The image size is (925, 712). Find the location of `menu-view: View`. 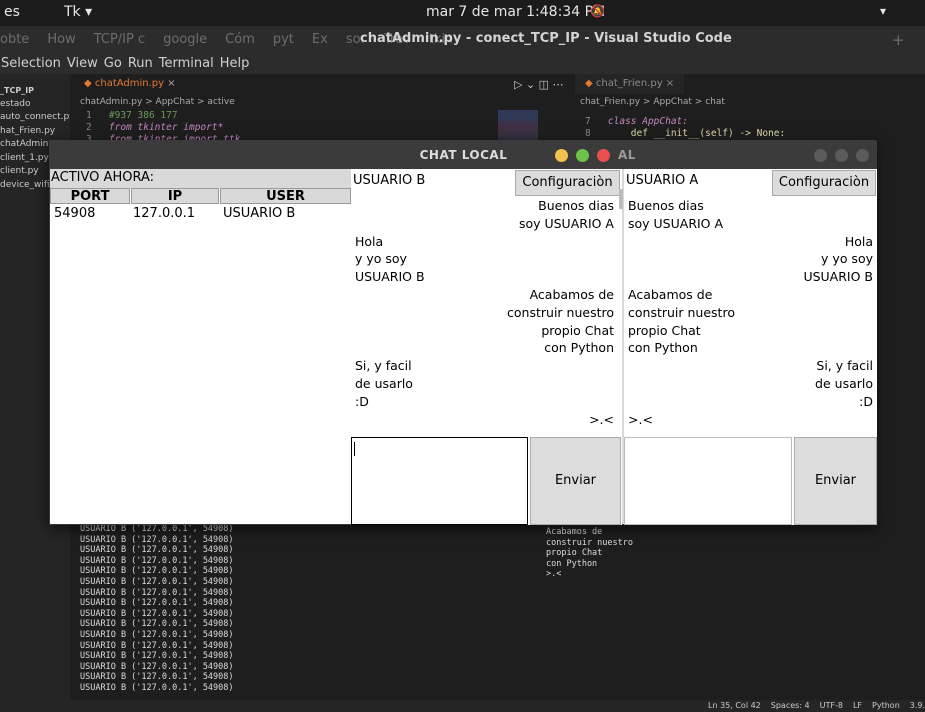

menu-view: View is located at coordinates (82, 63).